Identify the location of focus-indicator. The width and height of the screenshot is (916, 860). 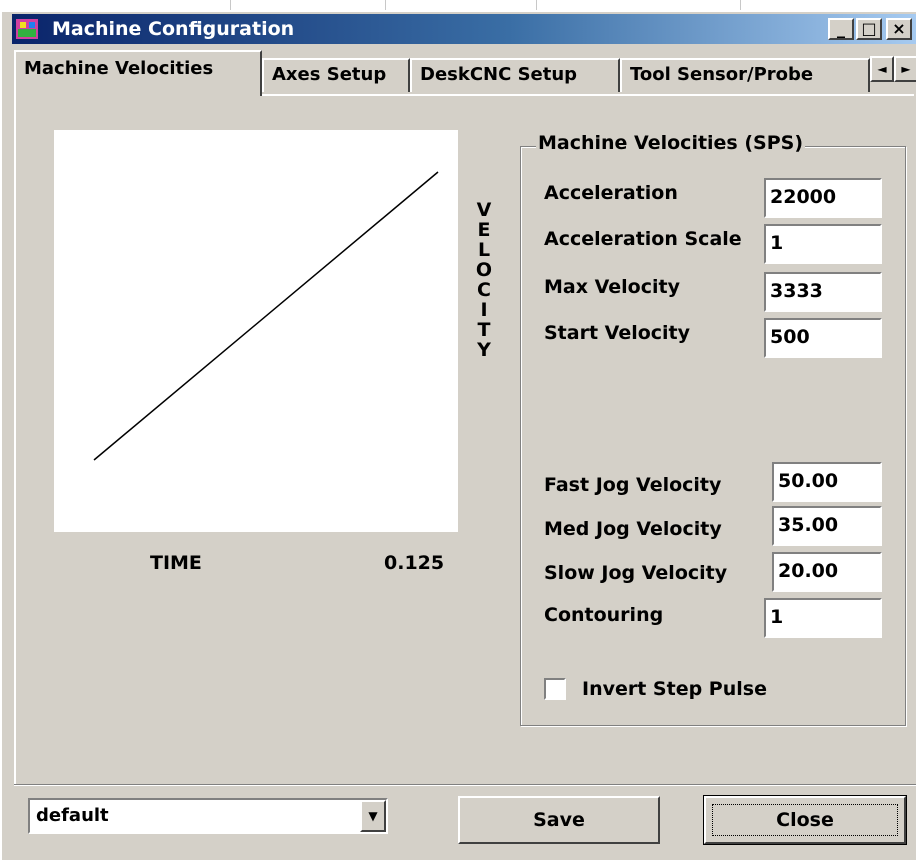
(805, 820).